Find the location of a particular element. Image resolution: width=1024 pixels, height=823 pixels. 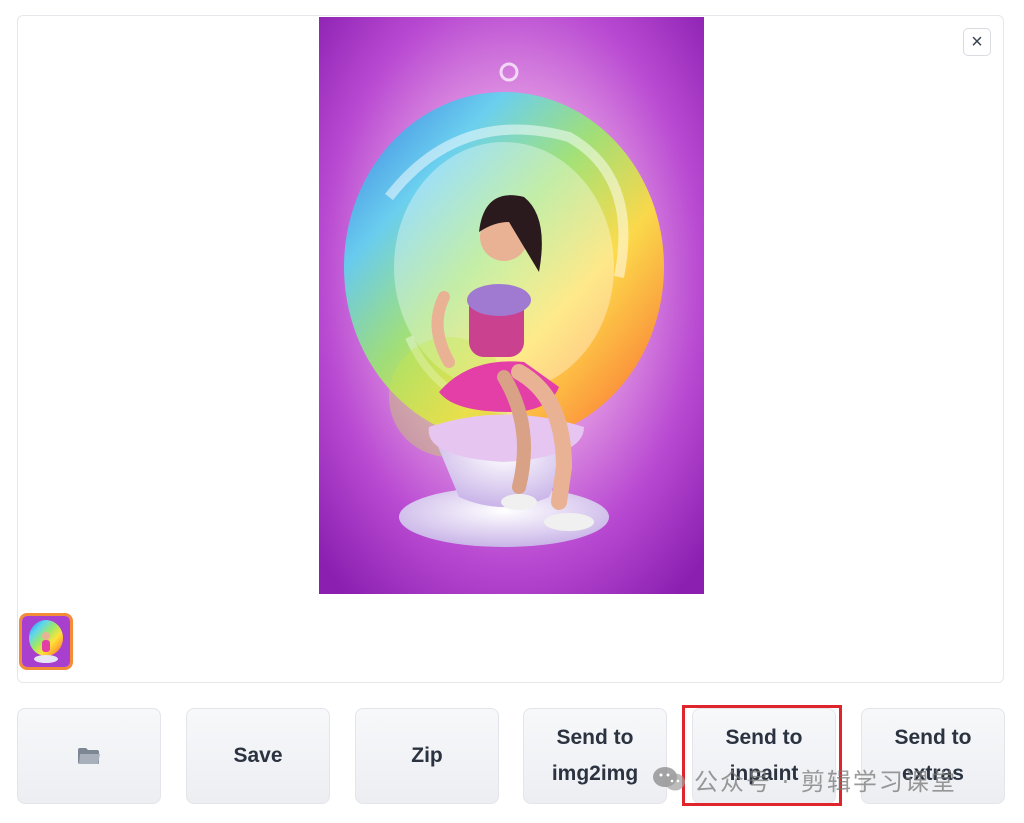

send-to-inpaint-button: Send to inpaint is located at coordinates (764, 756).